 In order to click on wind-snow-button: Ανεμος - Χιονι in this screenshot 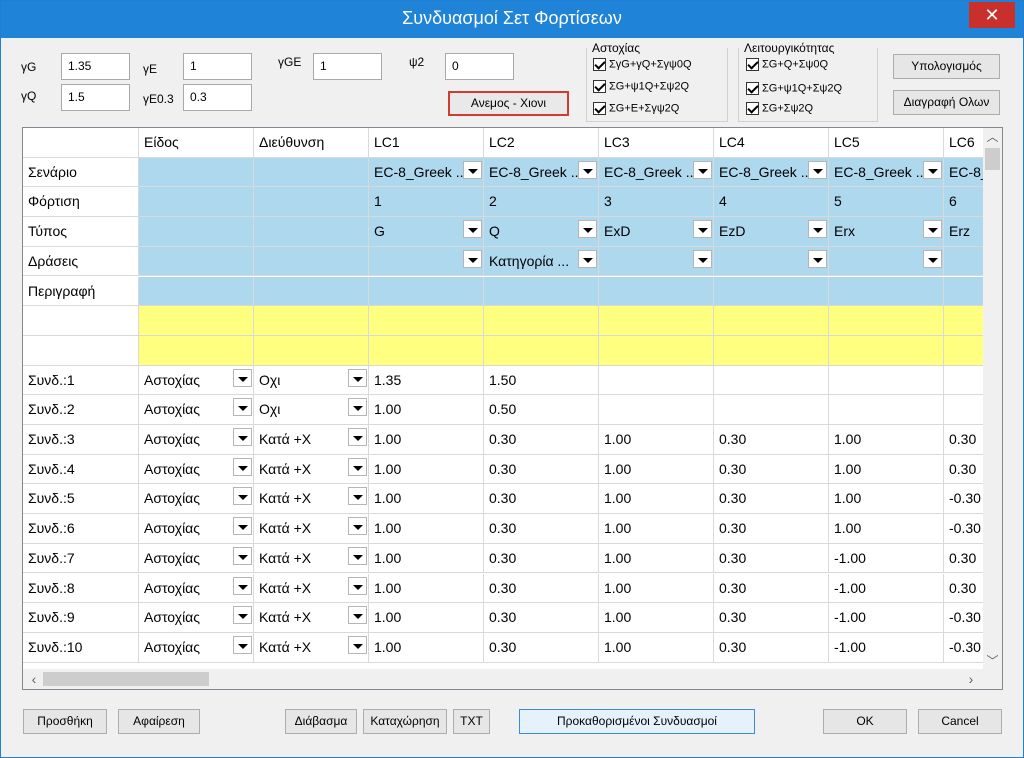, I will do `click(508, 103)`.